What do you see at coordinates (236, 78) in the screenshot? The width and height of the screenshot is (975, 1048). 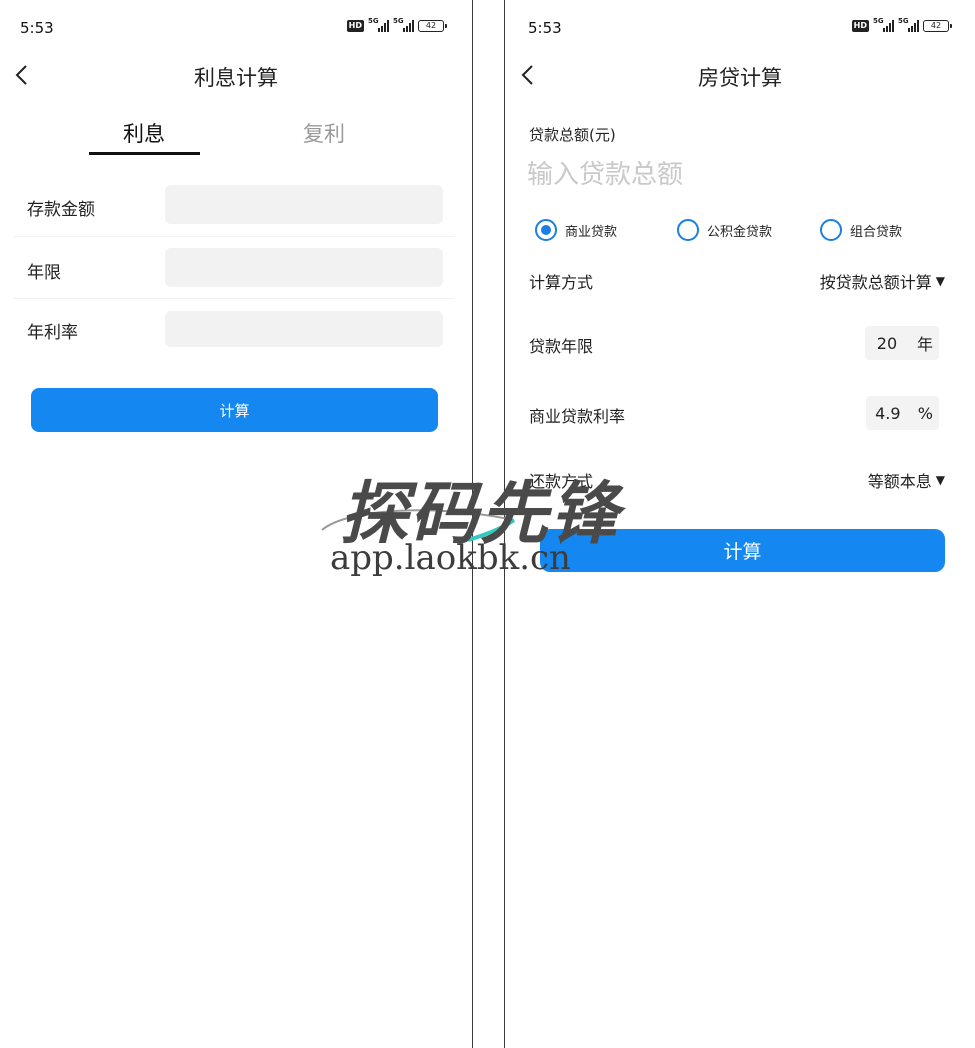 I see `page-title: 利息计算` at bounding box center [236, 78].